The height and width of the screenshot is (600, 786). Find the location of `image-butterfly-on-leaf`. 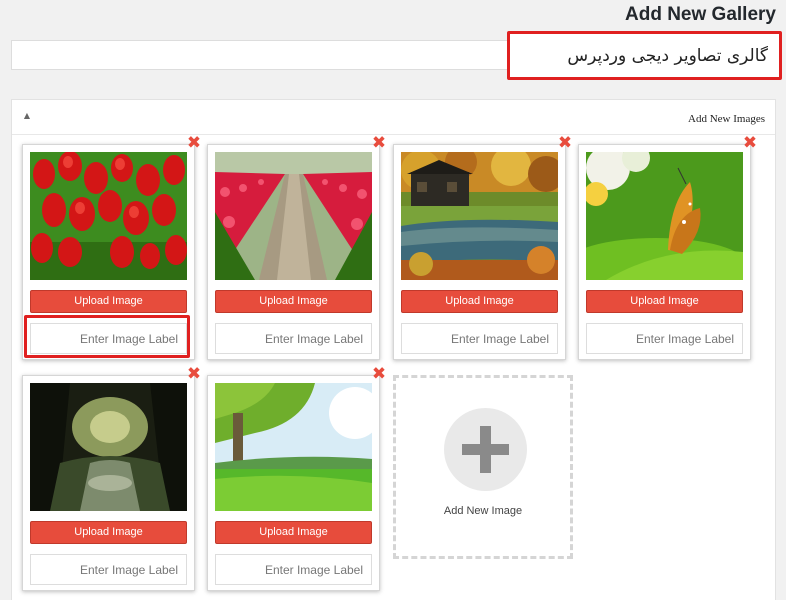

image-butterfly-on-leaf is located at coordinates (664, 216).